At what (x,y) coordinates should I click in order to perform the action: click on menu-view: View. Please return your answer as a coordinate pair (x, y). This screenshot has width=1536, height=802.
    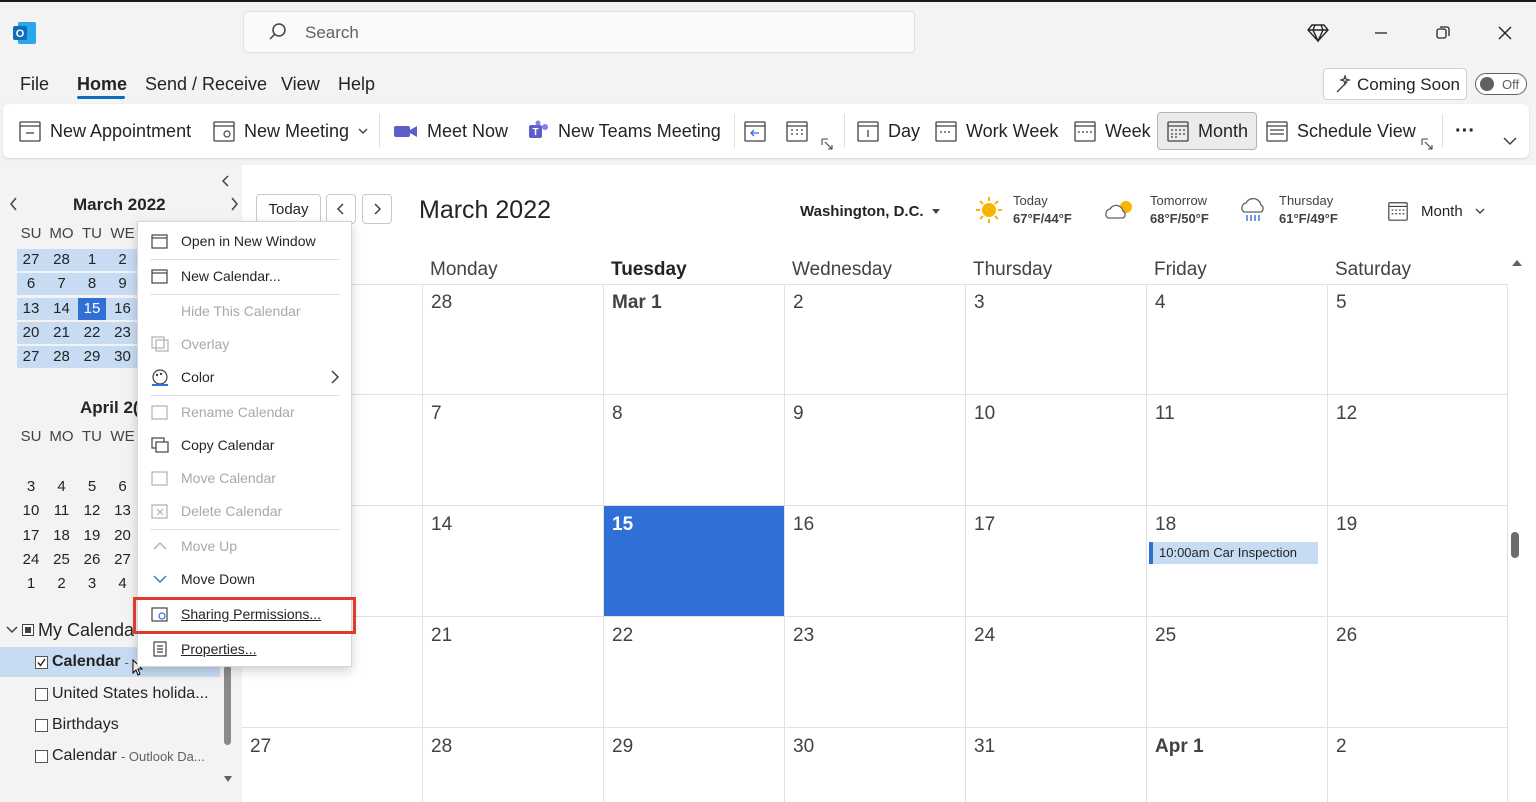
    Looking at the image, I should click on (300, 84).